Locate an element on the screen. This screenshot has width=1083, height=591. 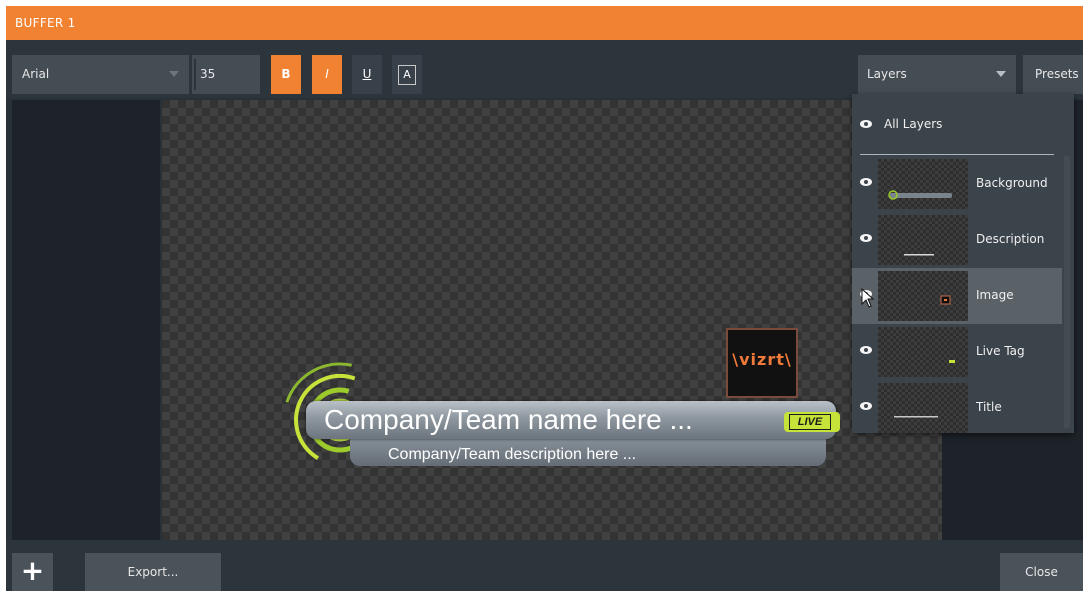
title-thumb-graphic is located at coordinates (916, 417).